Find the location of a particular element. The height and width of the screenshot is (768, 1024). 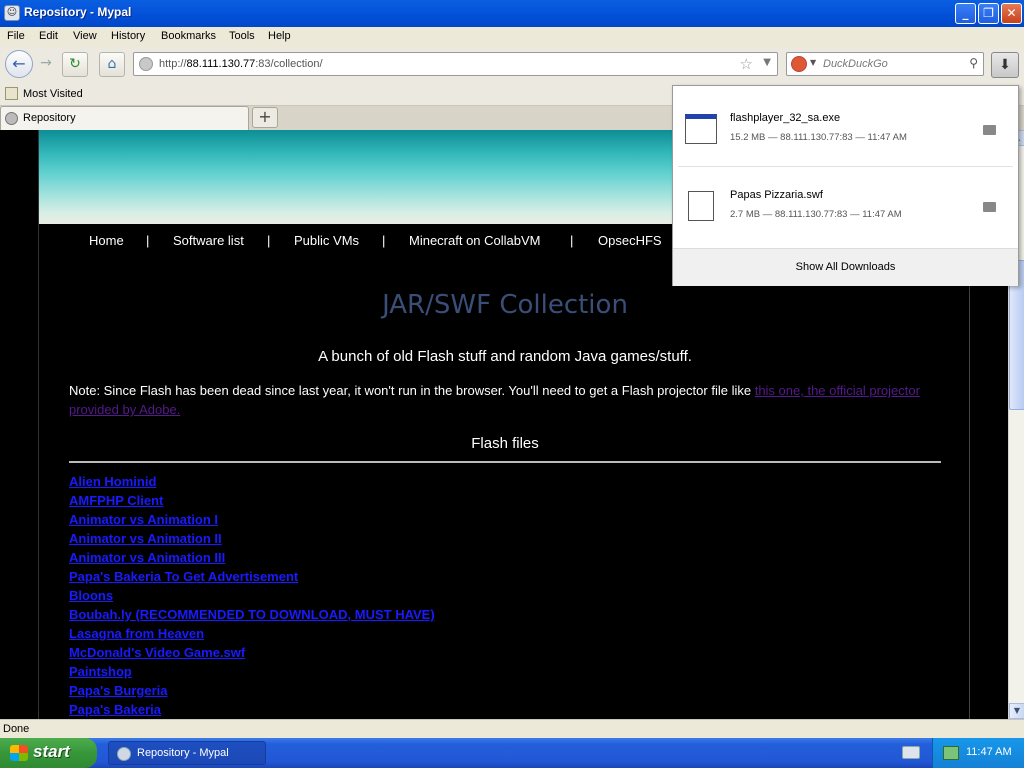

tab-favicon-icon is located at coordinates (11, 118).